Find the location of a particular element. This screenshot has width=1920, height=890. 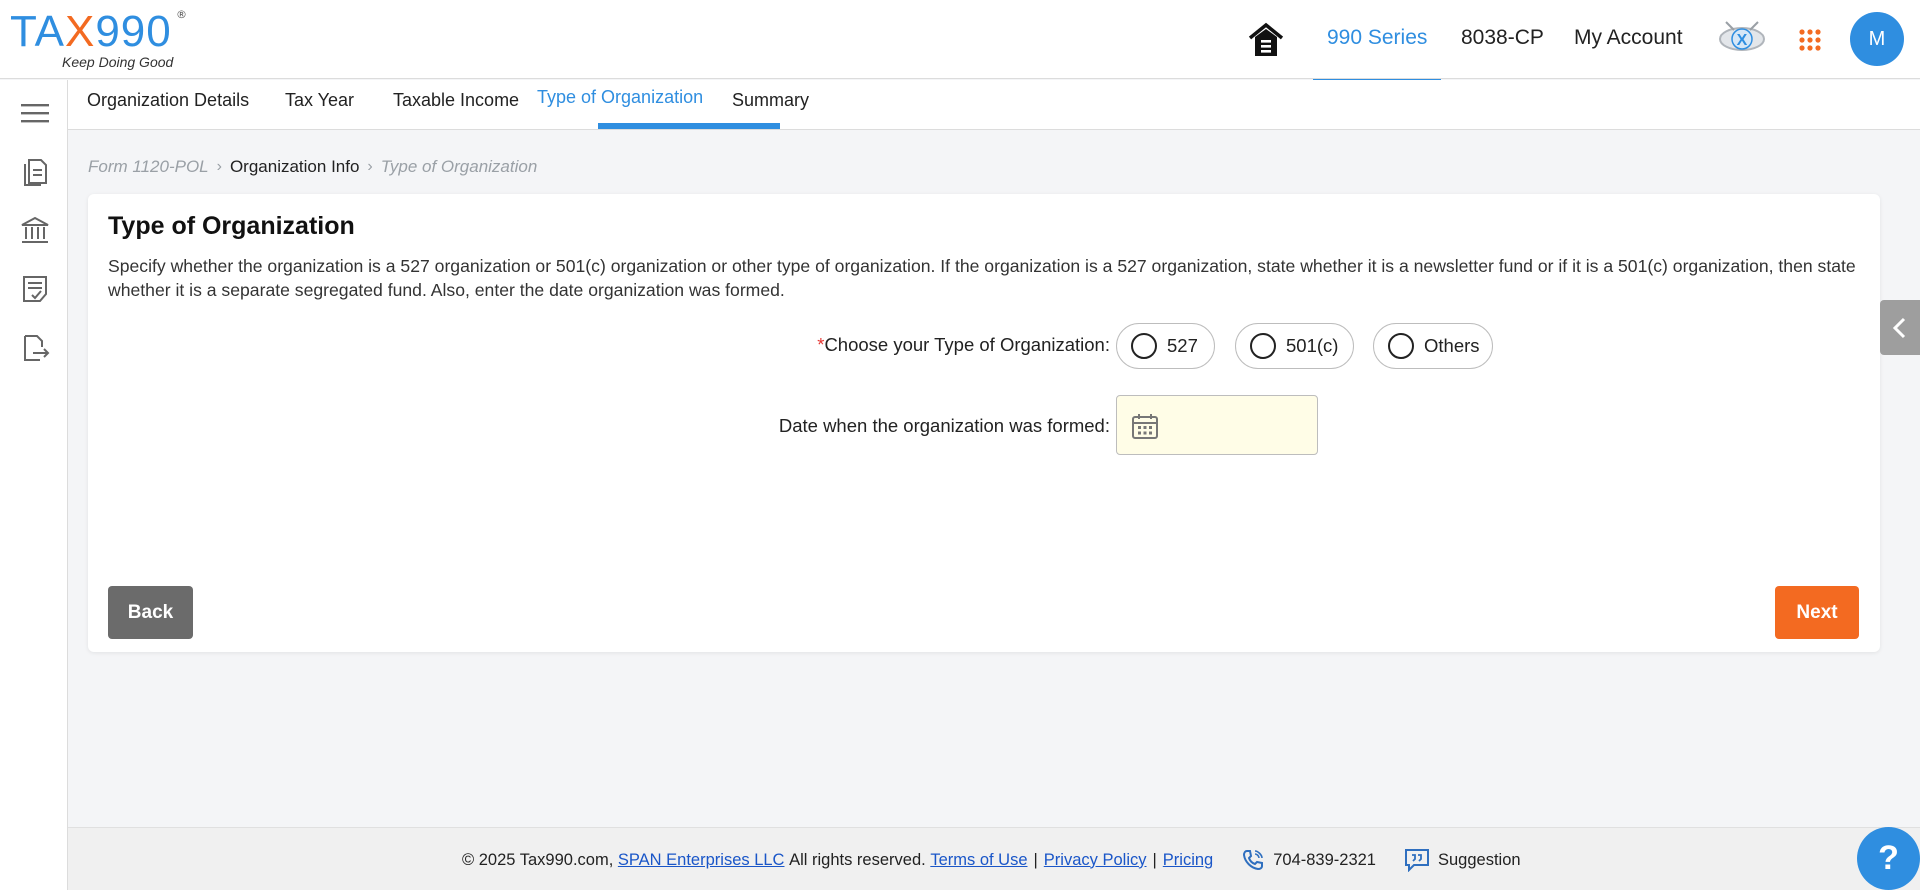

org-type-label: *Choose your Type of Organization: is located at coordinates (963, 344).